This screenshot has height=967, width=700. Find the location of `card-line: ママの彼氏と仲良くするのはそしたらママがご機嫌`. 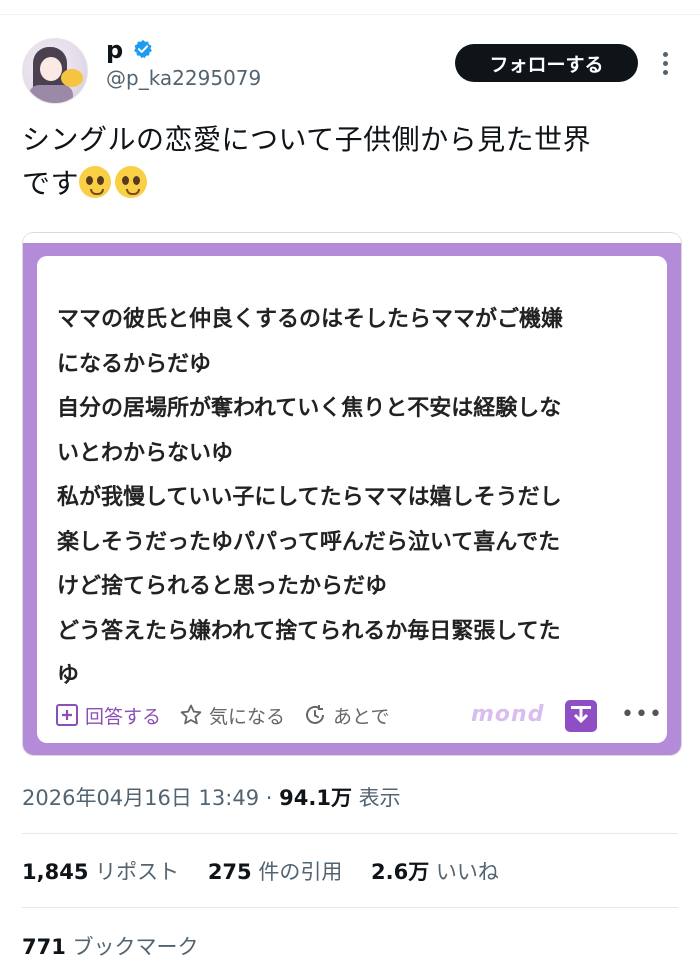

card-line: ママの彼氏と仲良くするのはそしたらママがご機嫌 is located at coordinates (310, 319).